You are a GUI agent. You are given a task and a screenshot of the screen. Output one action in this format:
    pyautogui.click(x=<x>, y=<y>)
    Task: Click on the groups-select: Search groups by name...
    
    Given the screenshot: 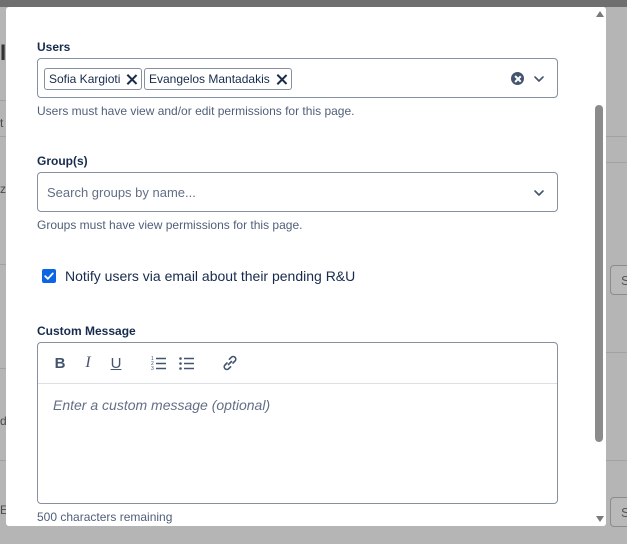 What is the action you would take?
    pyautogui.click(x=297, y=192)
    